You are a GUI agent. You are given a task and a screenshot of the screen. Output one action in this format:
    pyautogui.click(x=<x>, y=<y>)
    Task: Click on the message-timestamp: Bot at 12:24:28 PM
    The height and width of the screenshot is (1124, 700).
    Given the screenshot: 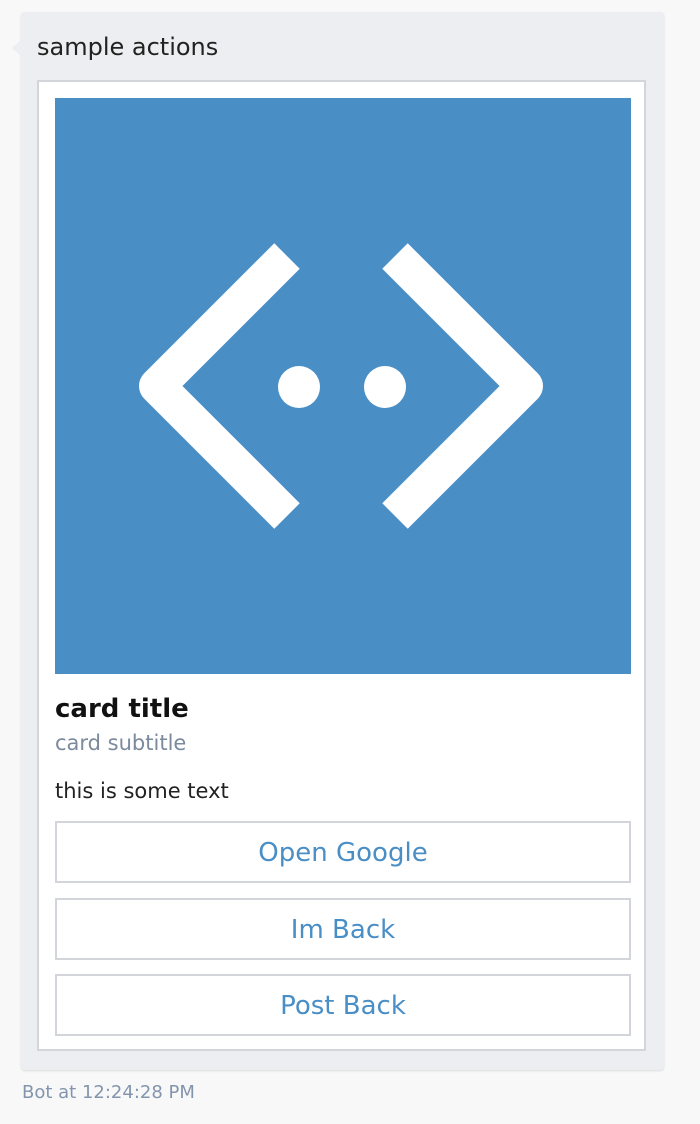 What is the action you would take?
    pyautogui.click(x=108, y=1092)
    